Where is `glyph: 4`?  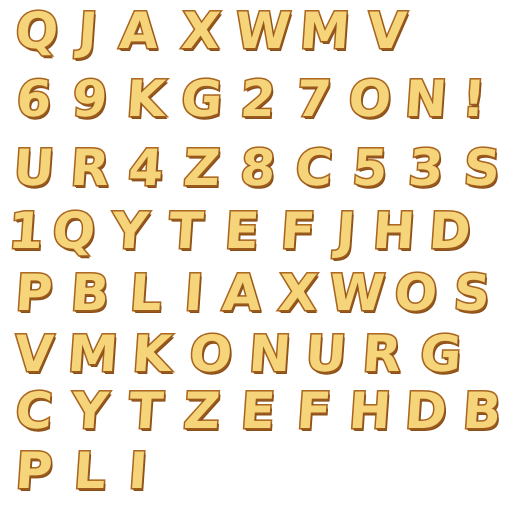
glyph: 4 is located at coordinates (146, 168).